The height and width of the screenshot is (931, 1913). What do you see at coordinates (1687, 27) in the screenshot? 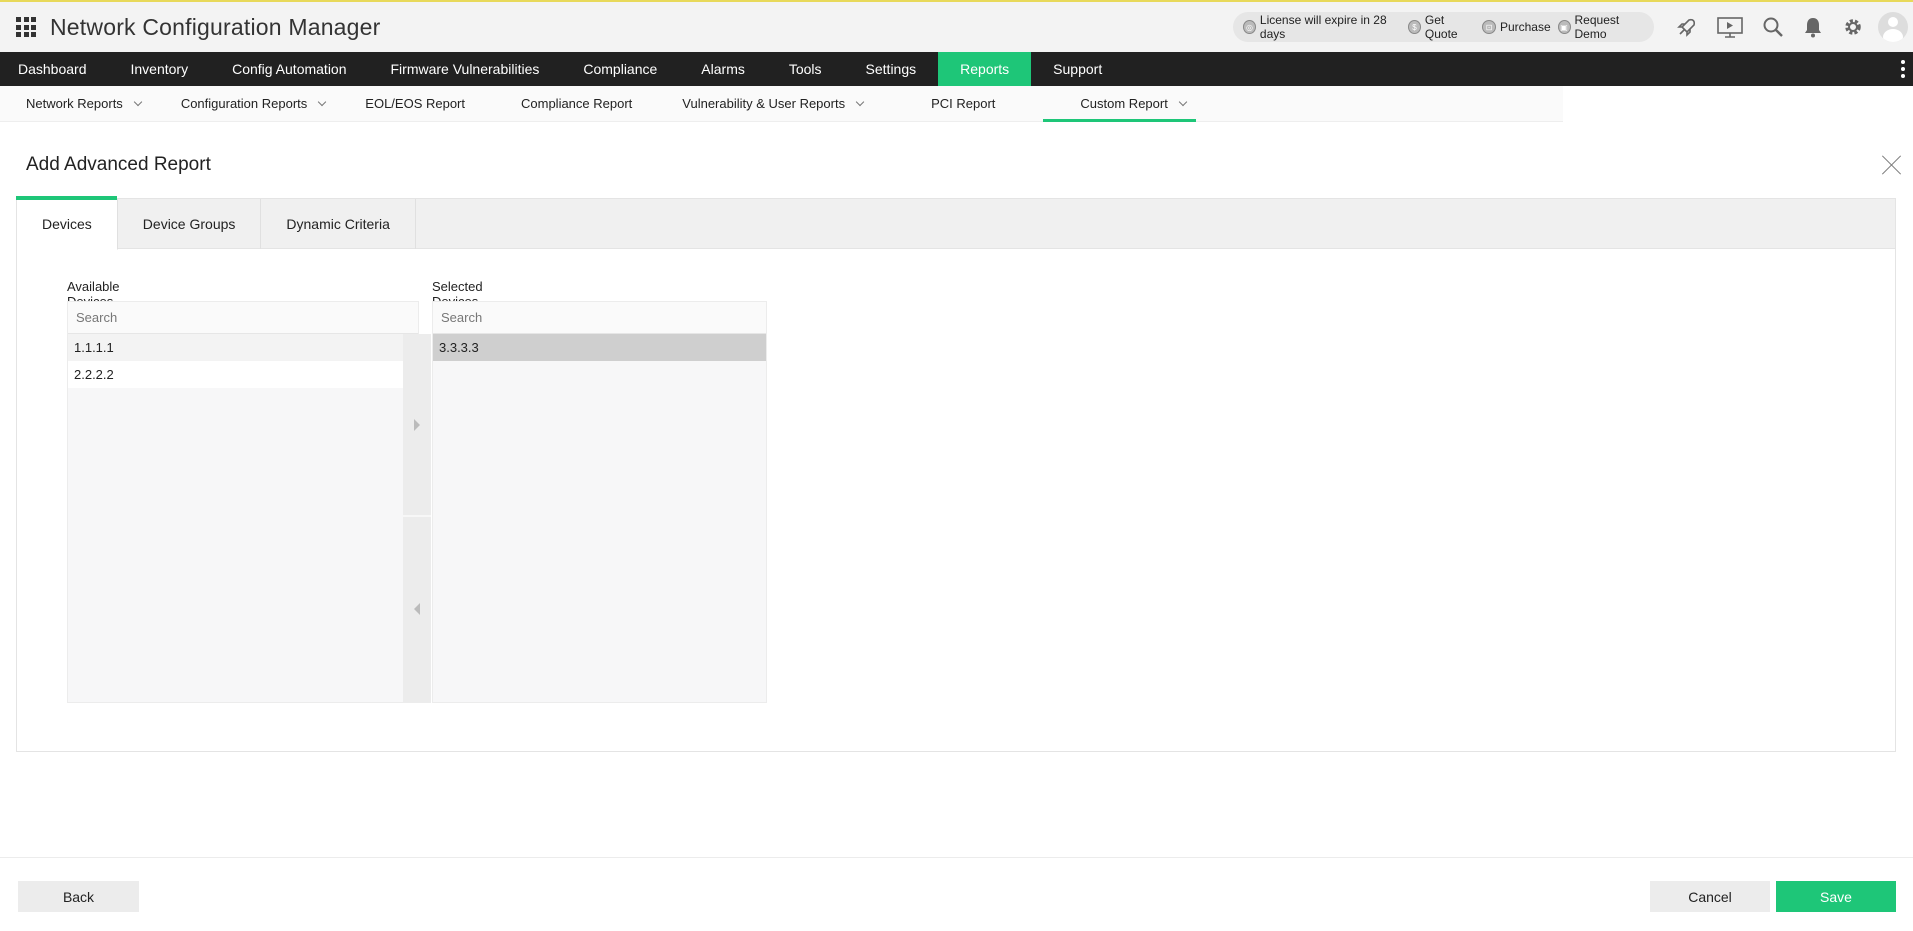
I see `rocket-icon` at bounding box center [1687, 27].